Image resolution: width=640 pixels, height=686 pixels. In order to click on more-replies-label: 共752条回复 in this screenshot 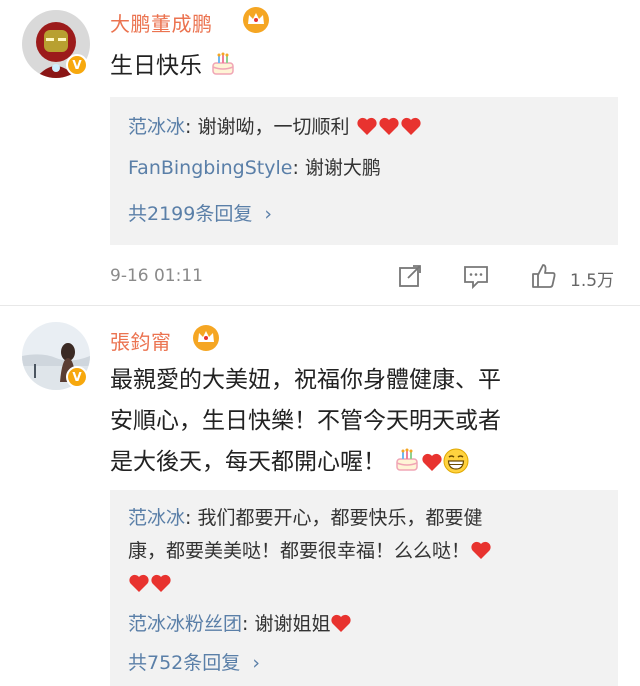, I will do `click(184, 663)`.